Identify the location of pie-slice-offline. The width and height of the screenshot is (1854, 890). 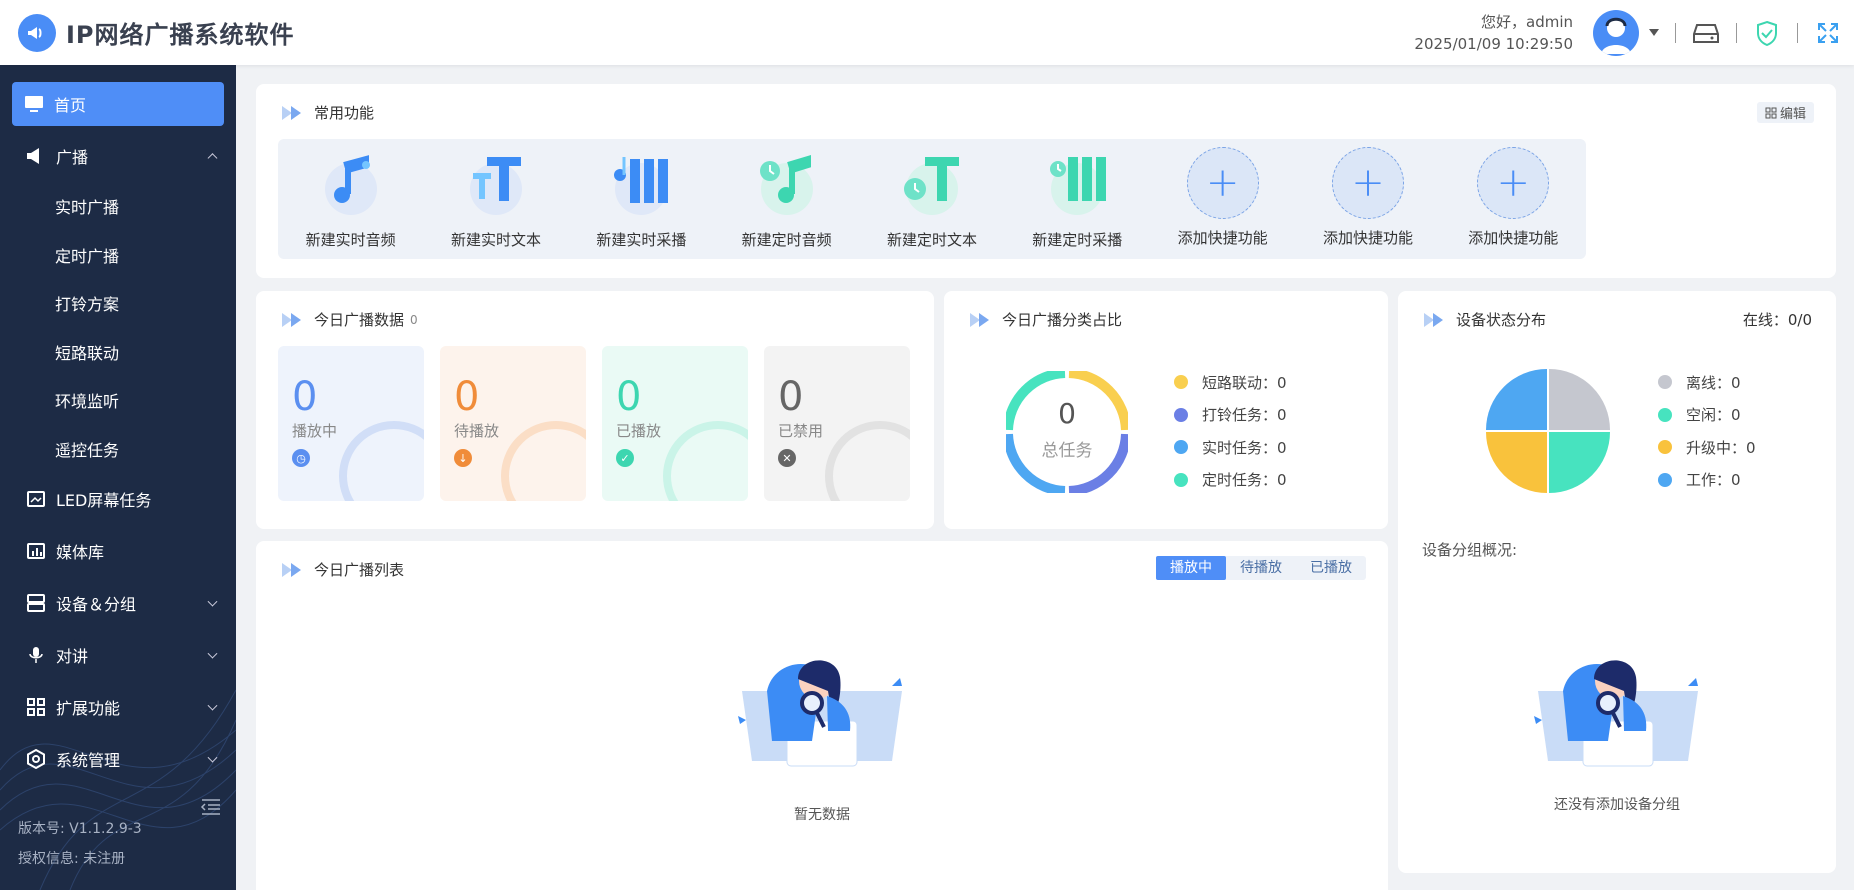
(1579, 399).